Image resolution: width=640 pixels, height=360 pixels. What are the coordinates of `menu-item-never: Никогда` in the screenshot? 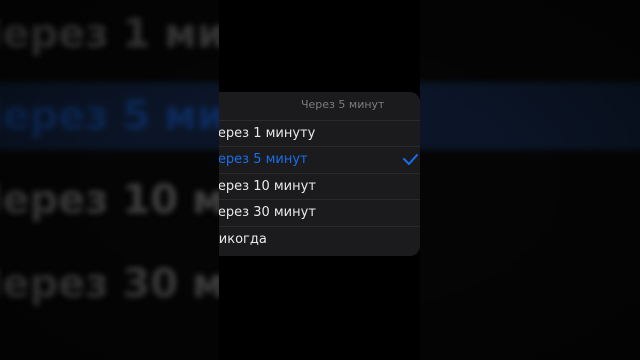 It's located at (319, 239).